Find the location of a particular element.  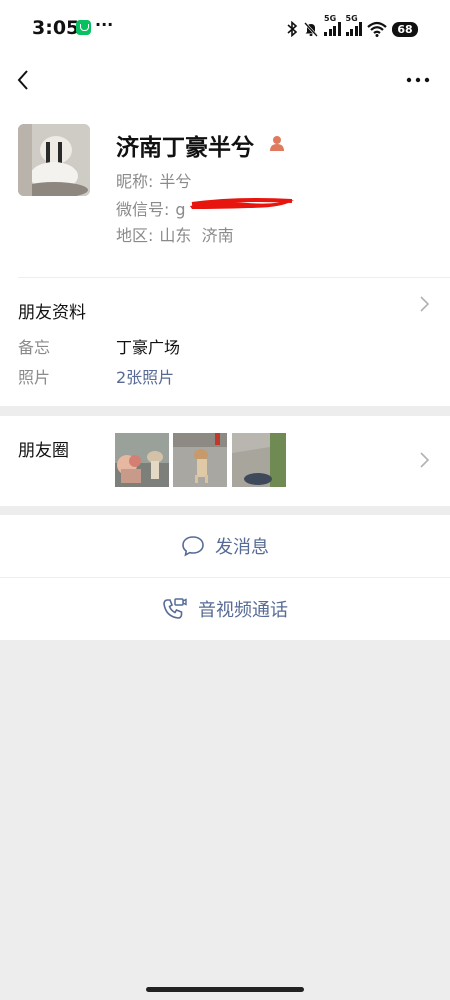

nickname-row: 昵称: 半兮 is located at coordinates (153, 180).